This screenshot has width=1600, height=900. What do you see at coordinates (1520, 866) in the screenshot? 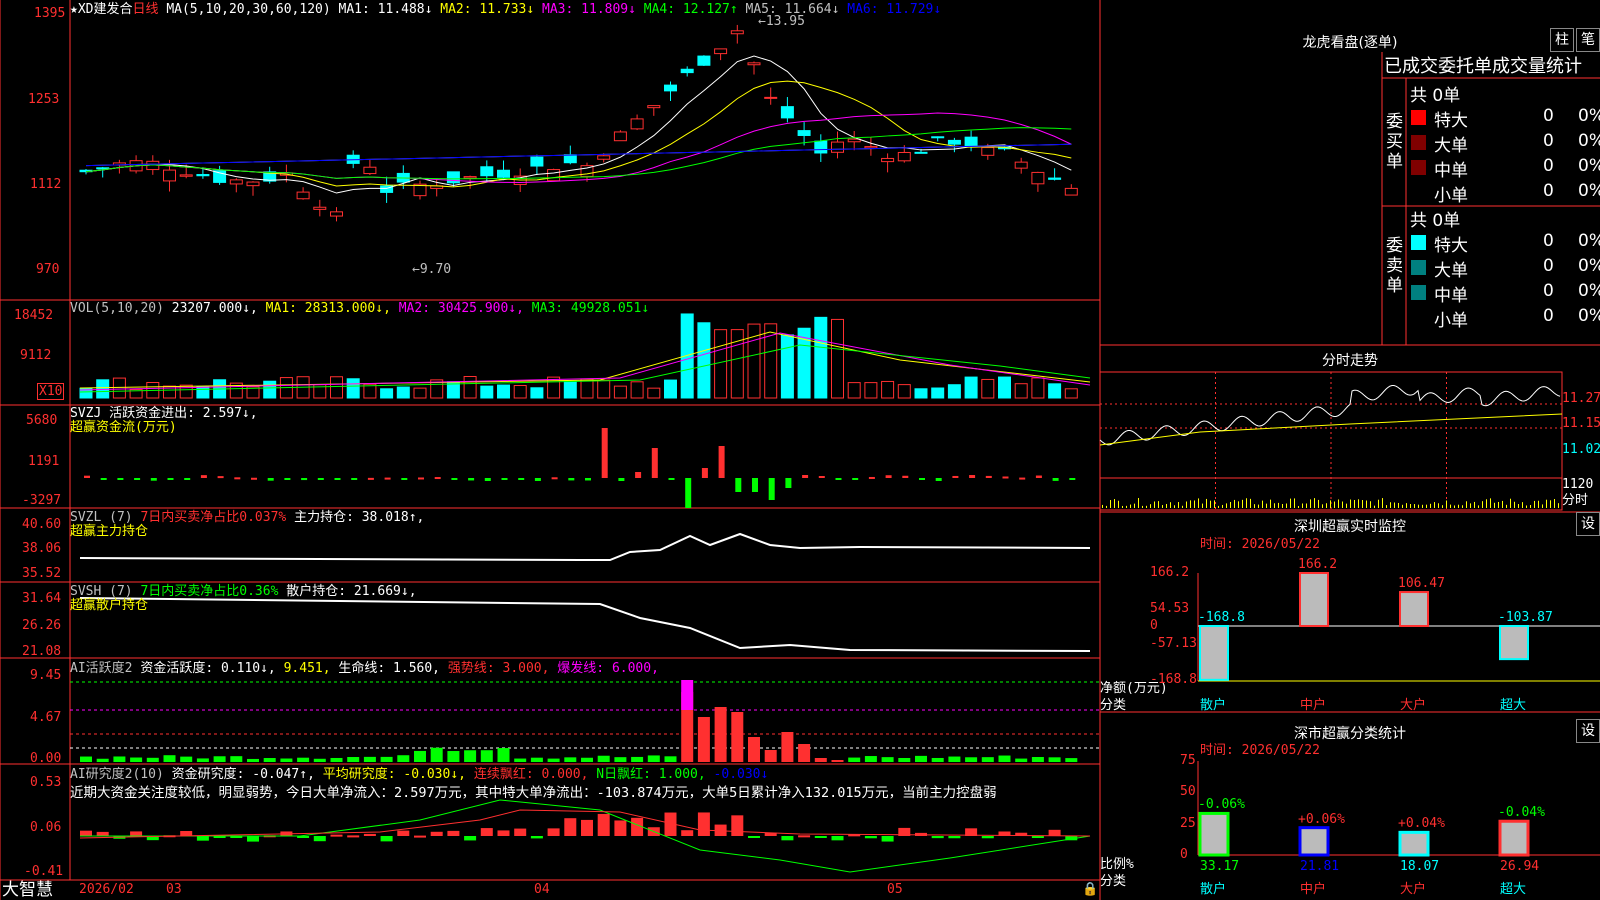
I see `stats-value-3: 26.94` at bounding box center [1520, 866].